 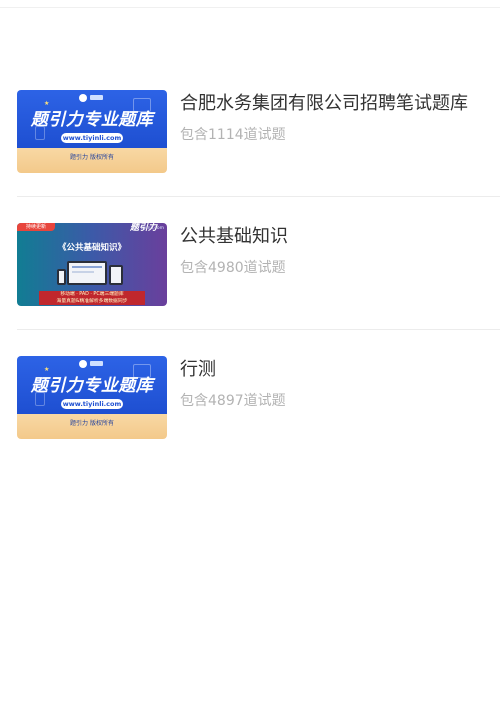 I want to click on item-question-count: 包含4897道试题, so click(x=233, y=401).